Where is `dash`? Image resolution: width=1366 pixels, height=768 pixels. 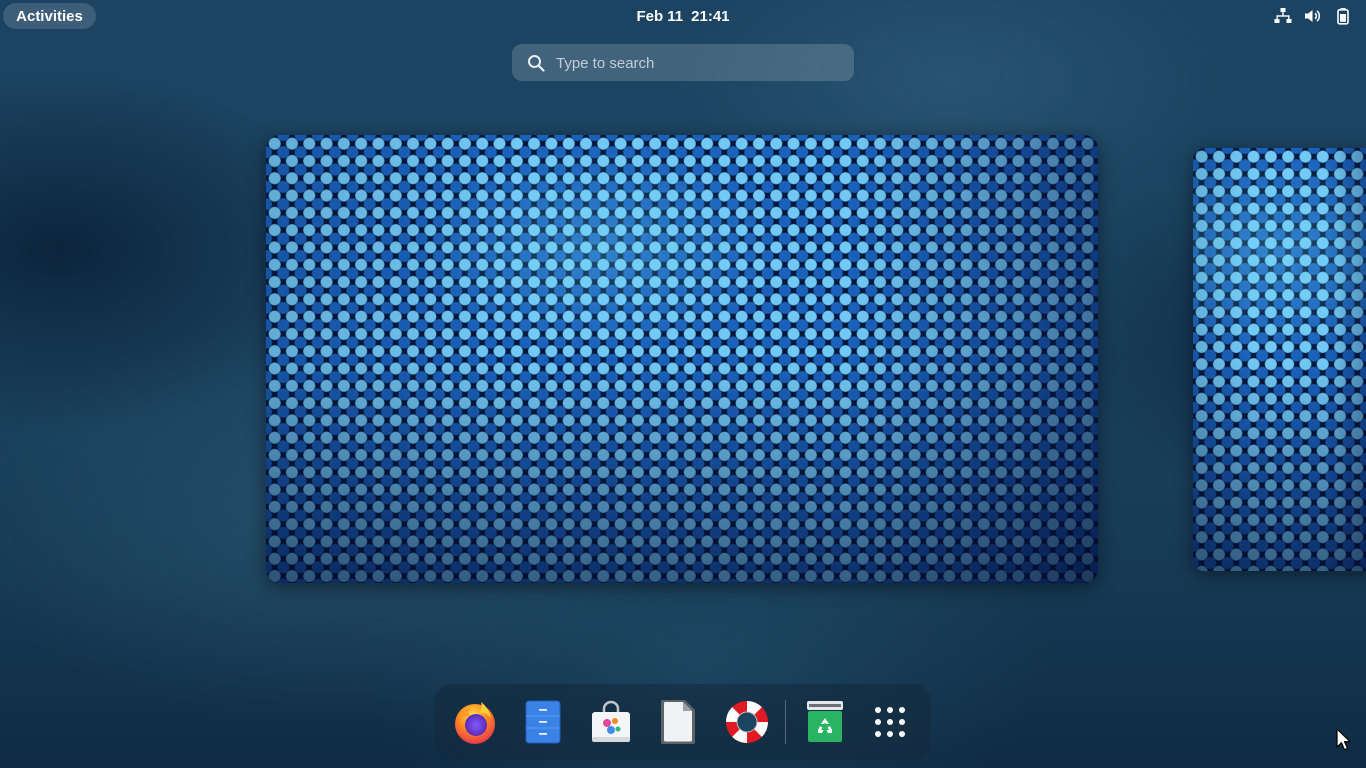
dash is located at coordinates (682, 722).